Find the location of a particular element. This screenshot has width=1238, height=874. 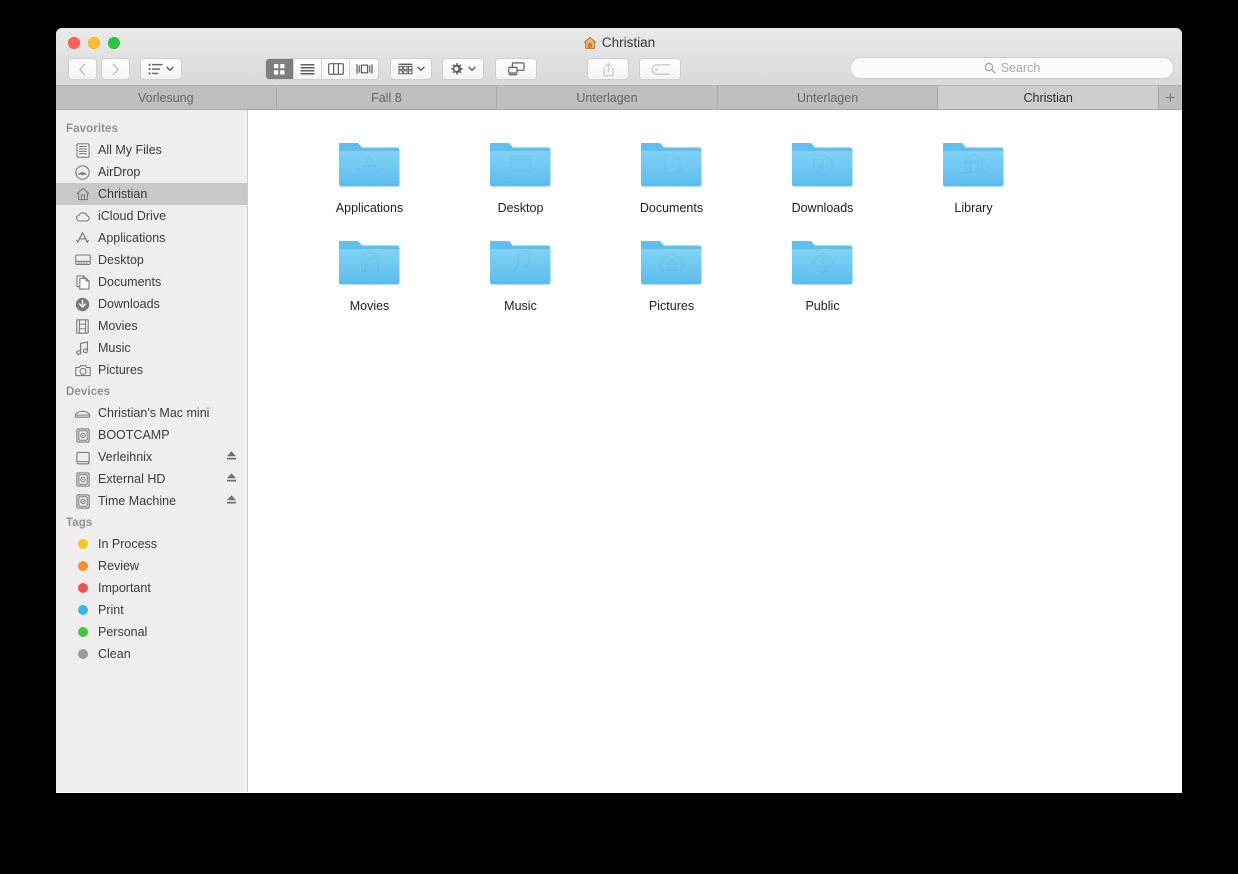

sidebar-item-label: Christian's Mac mini is located at coordinates (154, 413).